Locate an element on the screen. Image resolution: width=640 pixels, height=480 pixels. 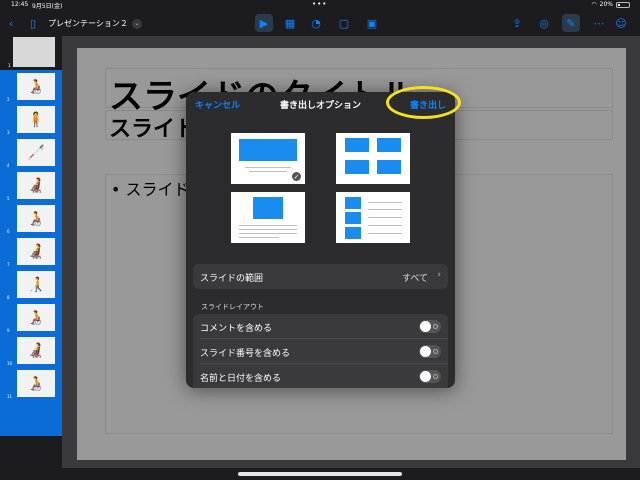
slide-numbers-toggle is located at coordinates (430, 351).